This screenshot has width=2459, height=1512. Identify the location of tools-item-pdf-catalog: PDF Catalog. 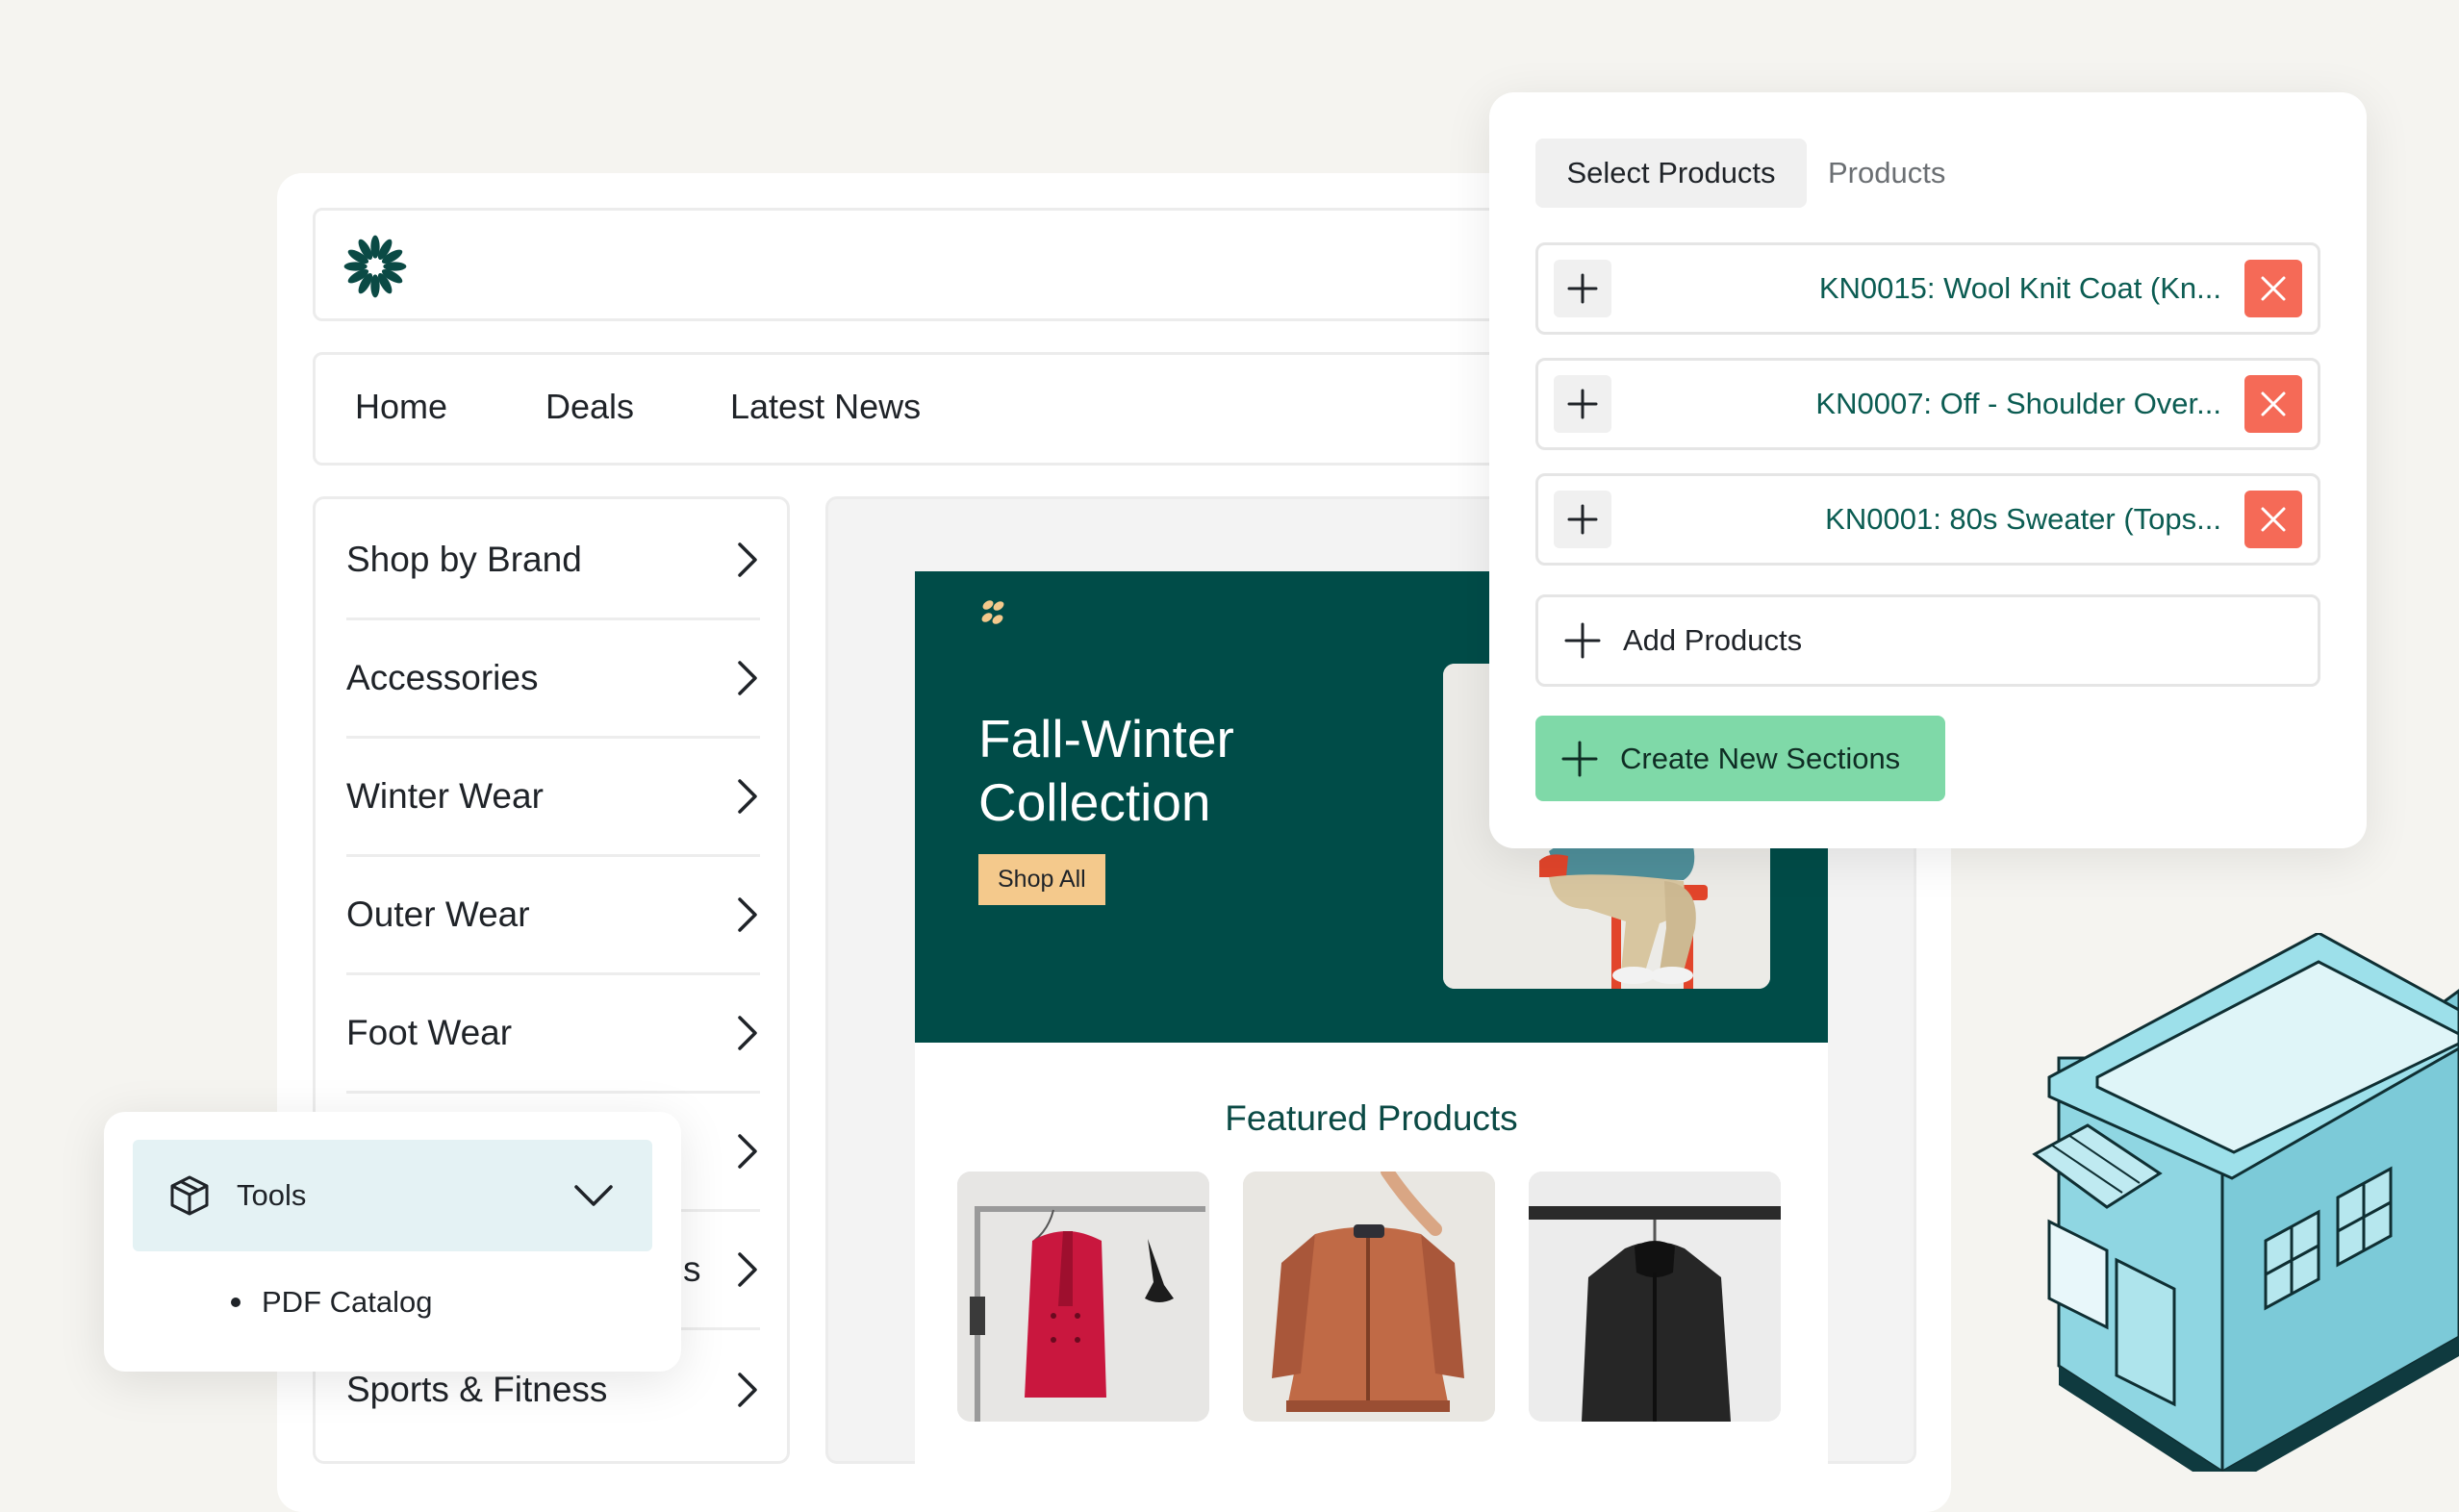
(331, 1302).